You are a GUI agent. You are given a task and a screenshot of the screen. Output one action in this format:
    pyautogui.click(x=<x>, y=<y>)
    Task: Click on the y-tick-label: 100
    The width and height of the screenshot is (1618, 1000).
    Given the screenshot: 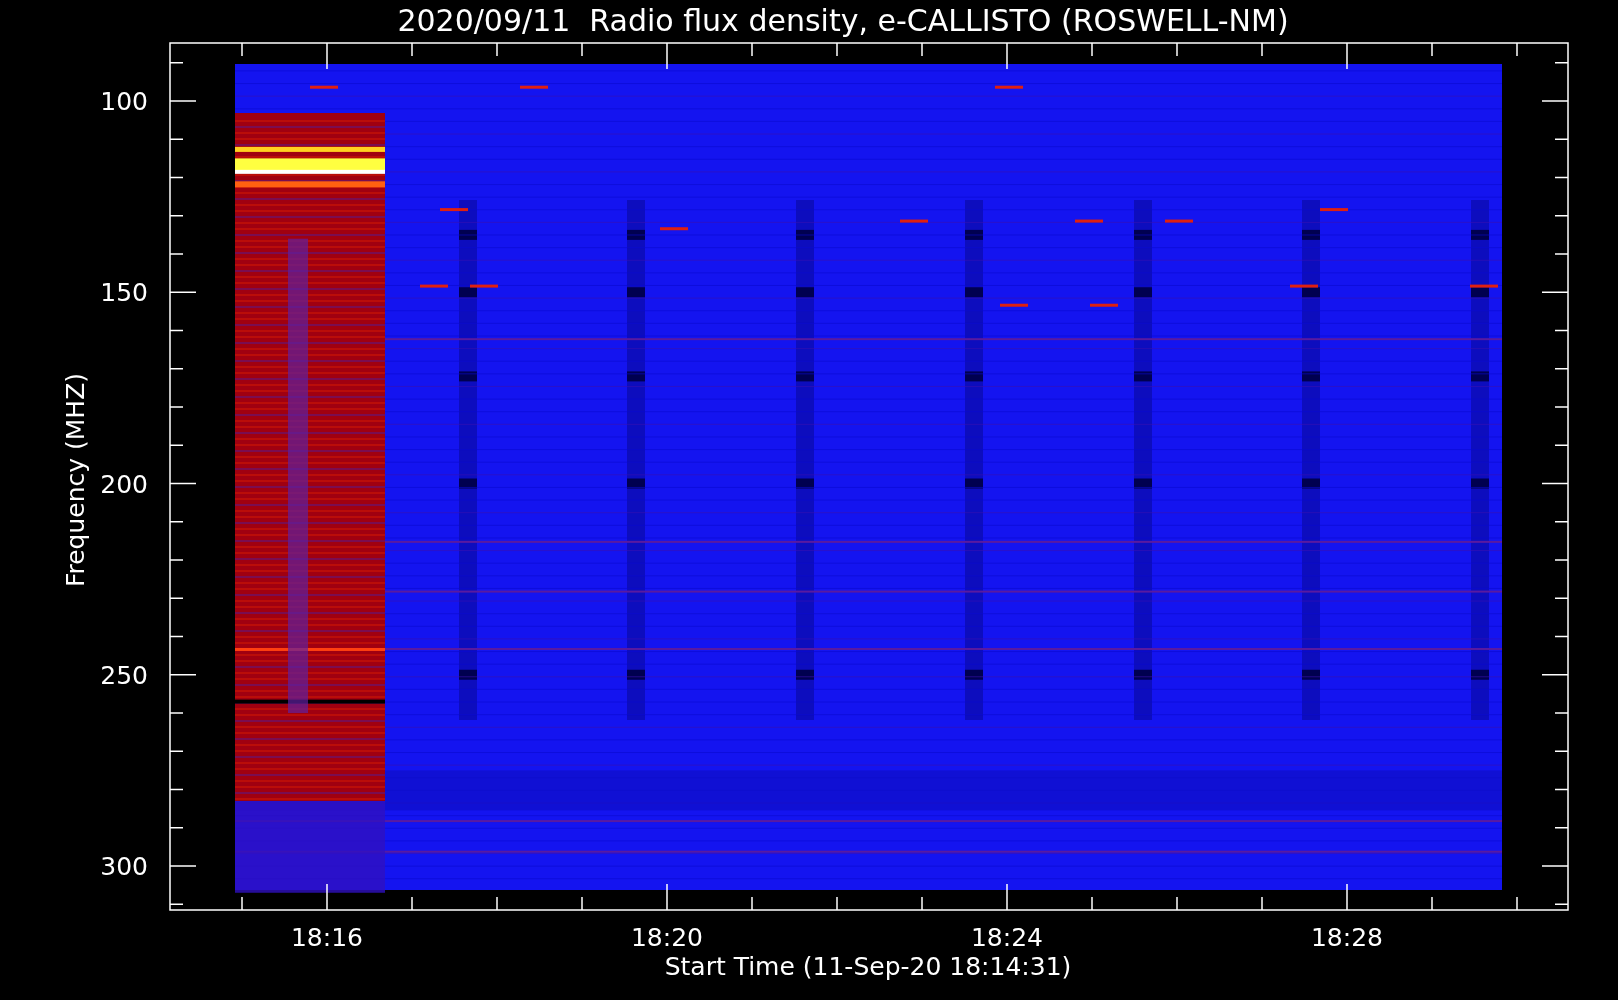 What is the action you would take?
    pyautogui.click(x=124, y=101)
    